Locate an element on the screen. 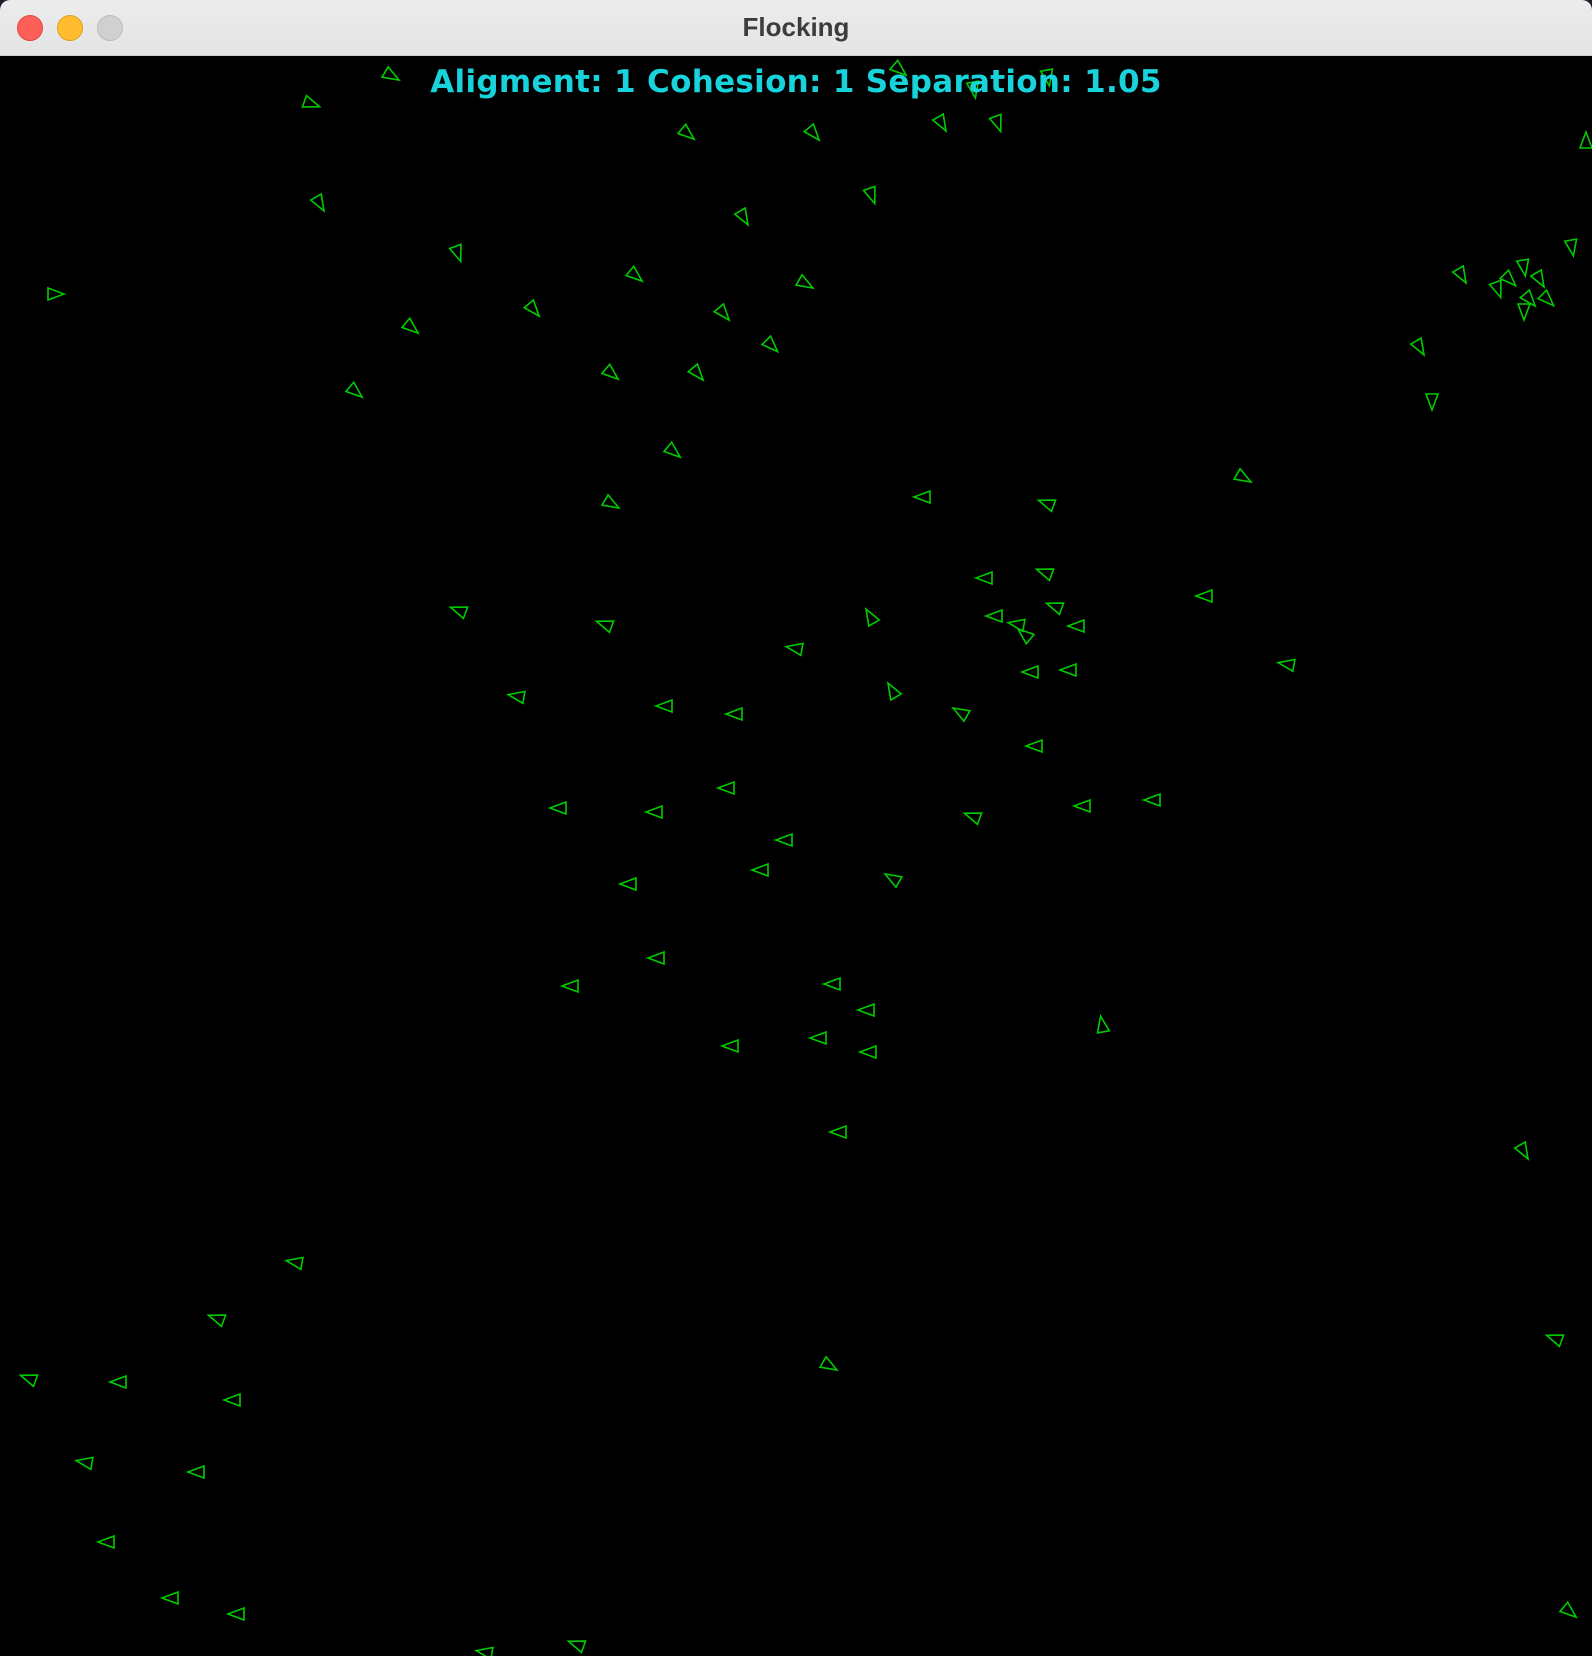 This screenshot has width=1592, height=1656. window-title: Flocking is located at coordinates (796, 27).